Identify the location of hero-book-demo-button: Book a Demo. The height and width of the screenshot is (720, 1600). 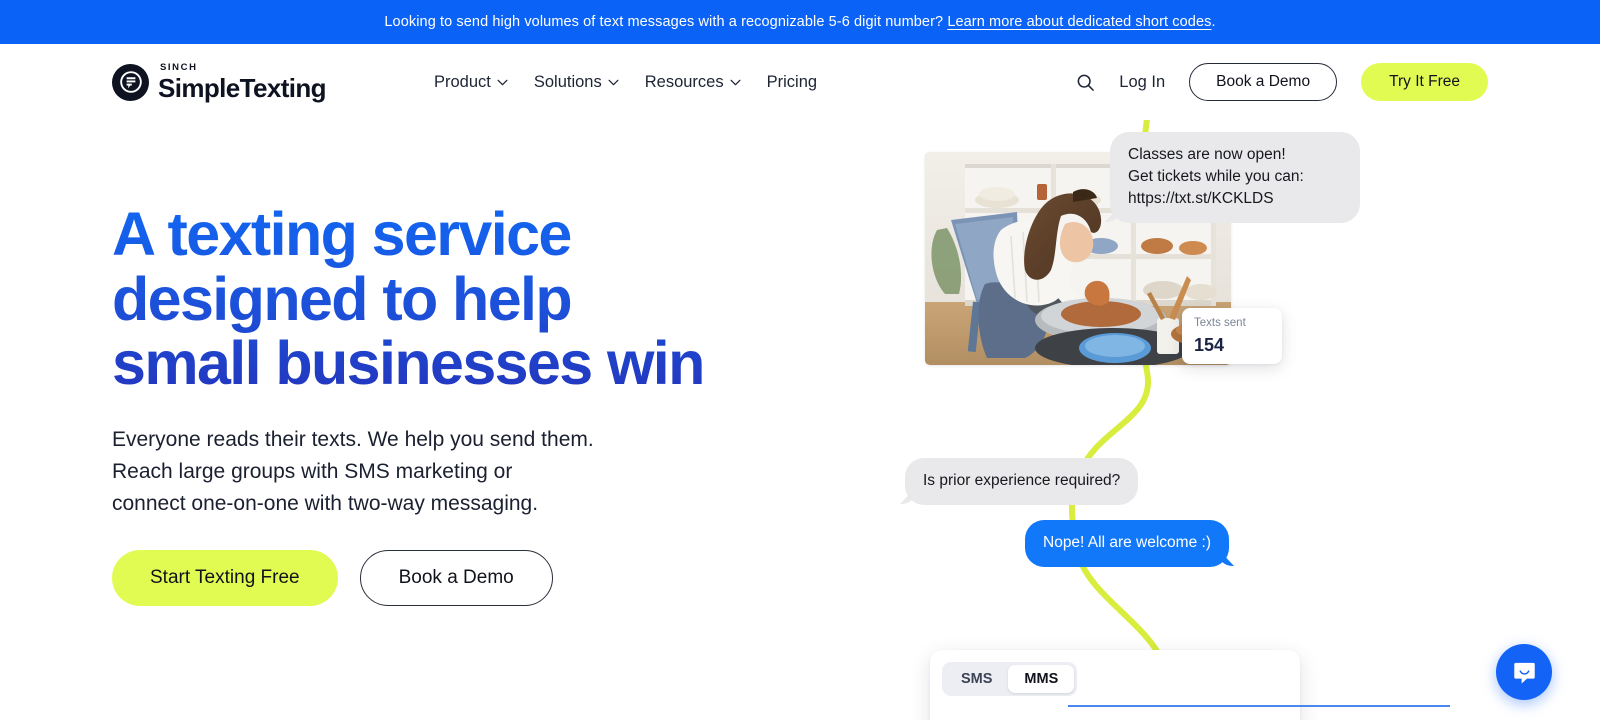
(456, 577).